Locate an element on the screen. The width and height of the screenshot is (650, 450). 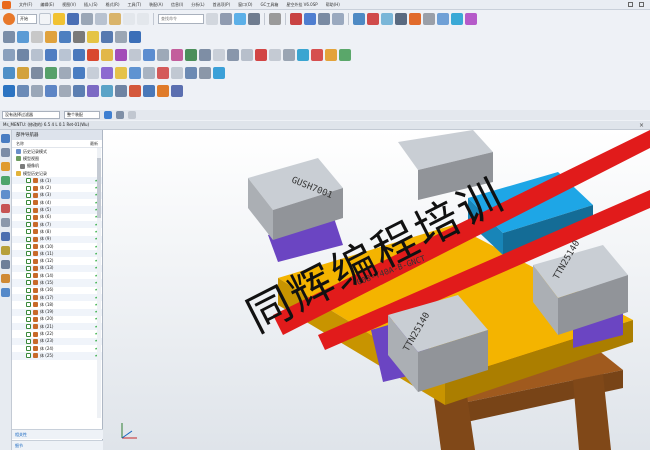
measure-icon is located at coordinates (373, 19).